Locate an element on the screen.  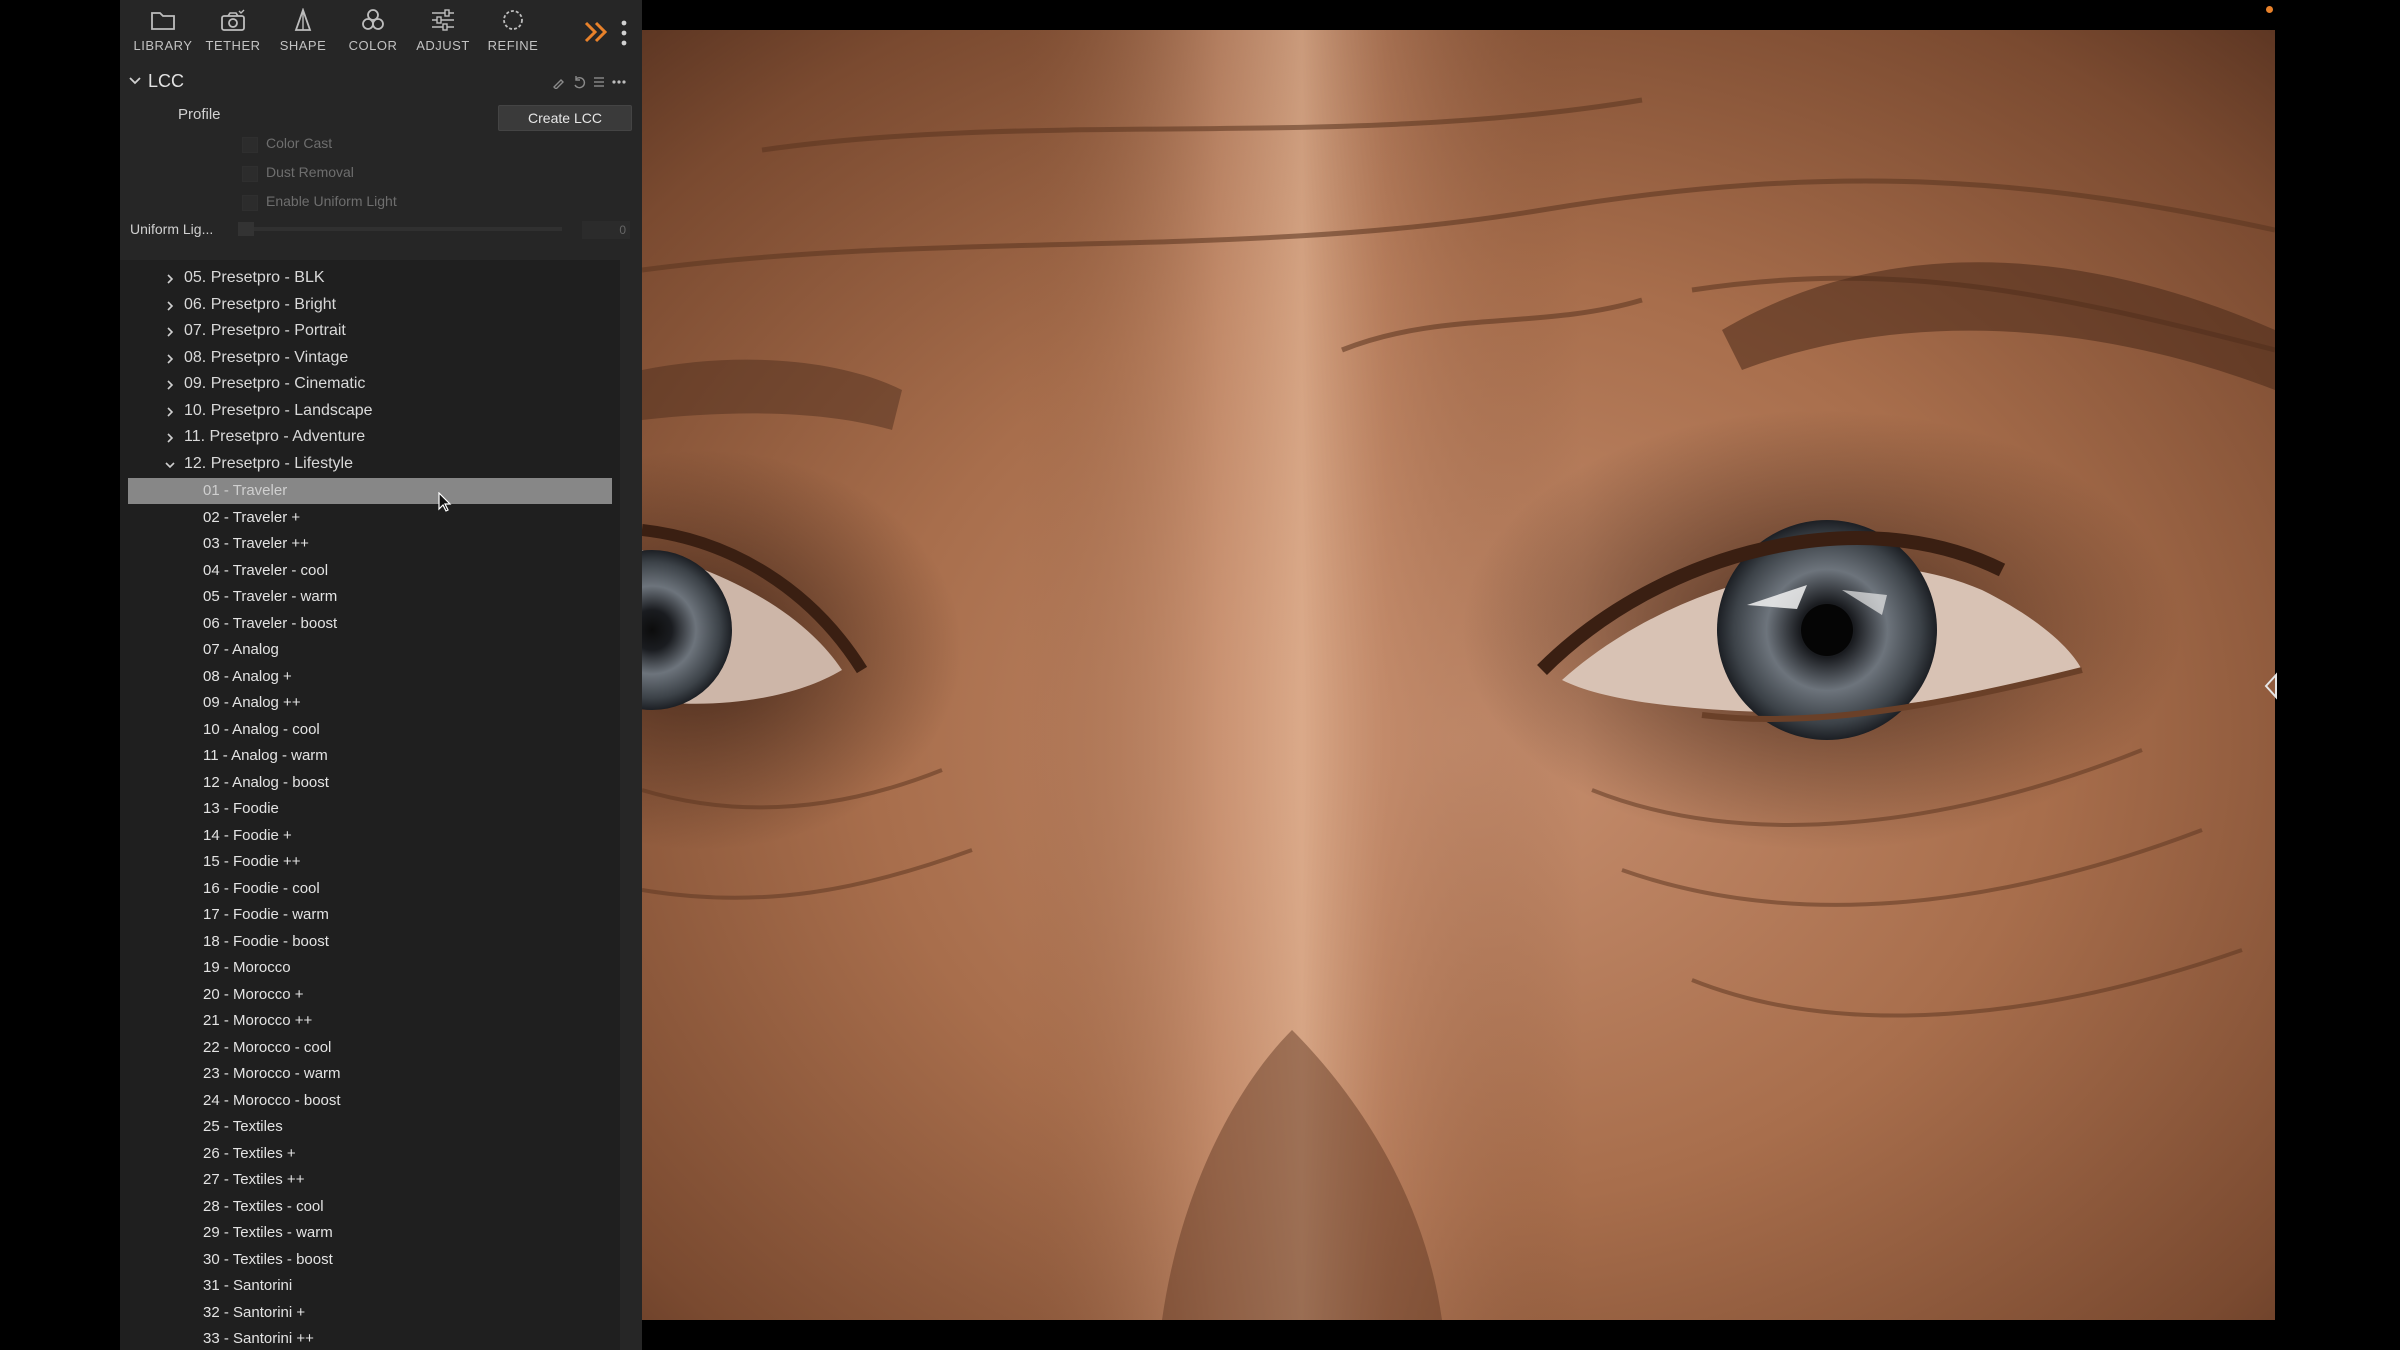
more-horizontal-icon is located at coordinates (619, 82).